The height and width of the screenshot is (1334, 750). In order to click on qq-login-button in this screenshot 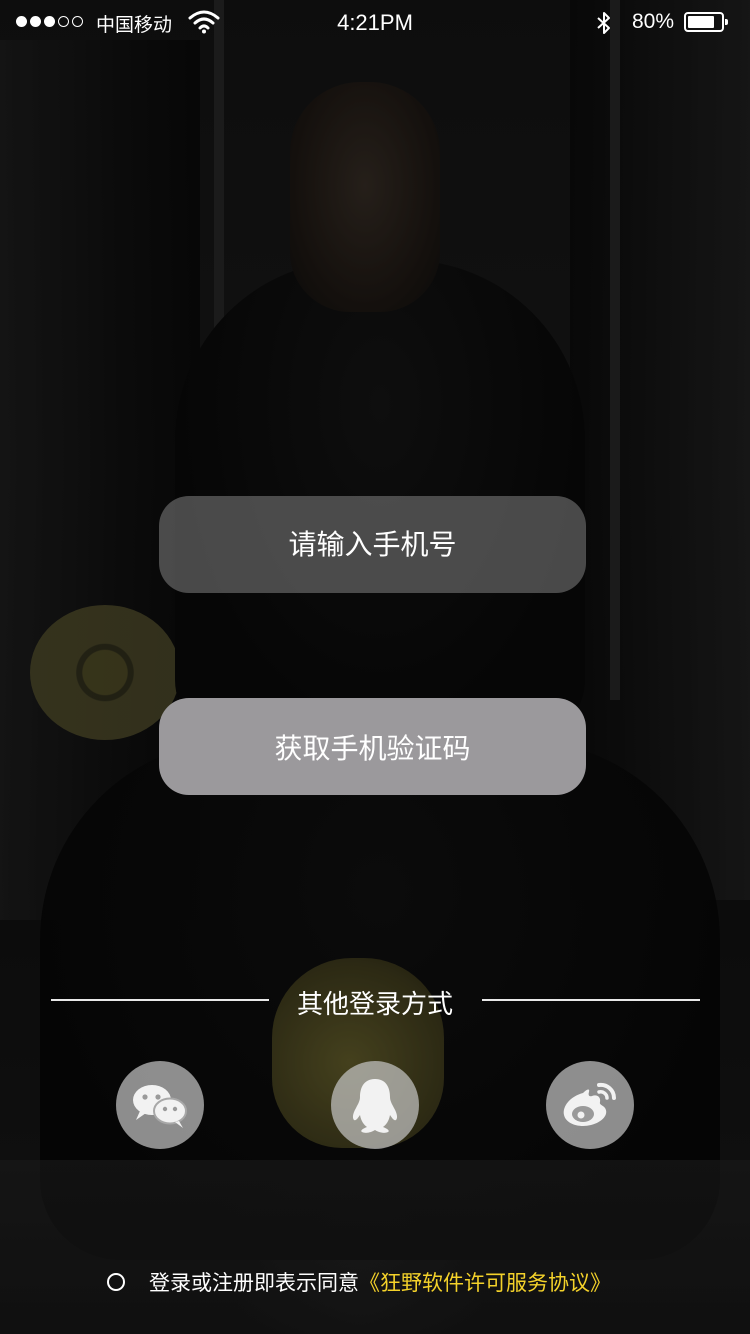, I will do `click(375, 1105)`.